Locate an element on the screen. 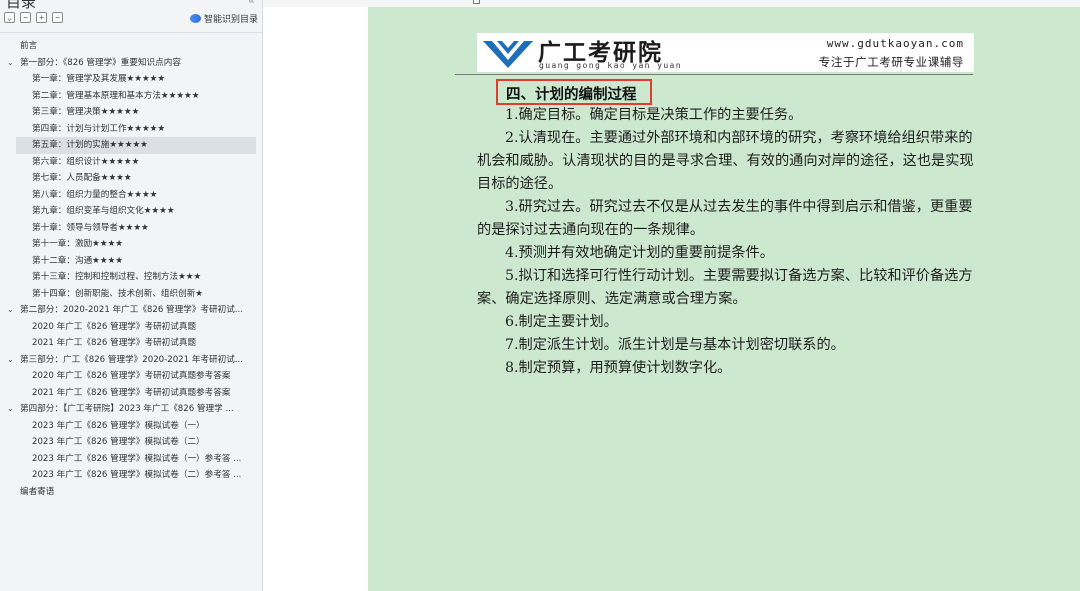  toc-item: 2023 年广工《826 管理学》模拟试卷（二） is located at coordinates (131, 442).